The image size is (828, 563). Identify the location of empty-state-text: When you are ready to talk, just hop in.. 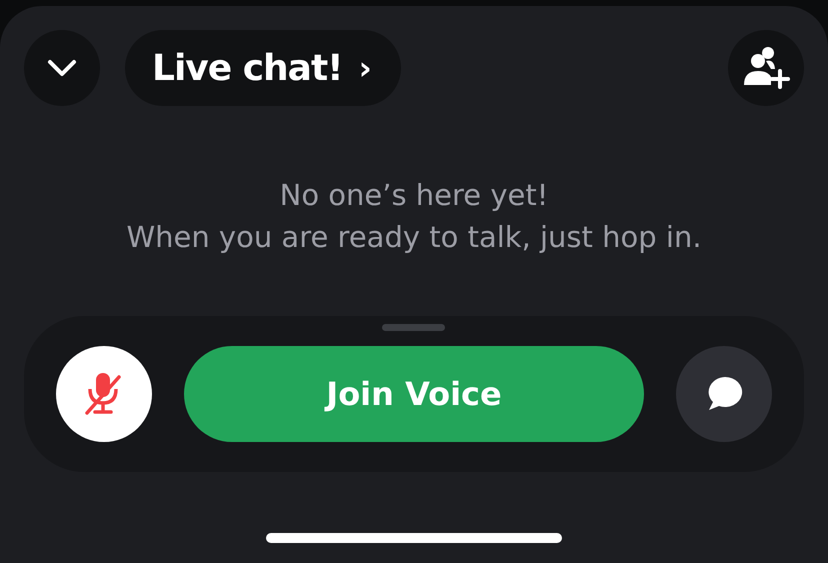
(414, 237).